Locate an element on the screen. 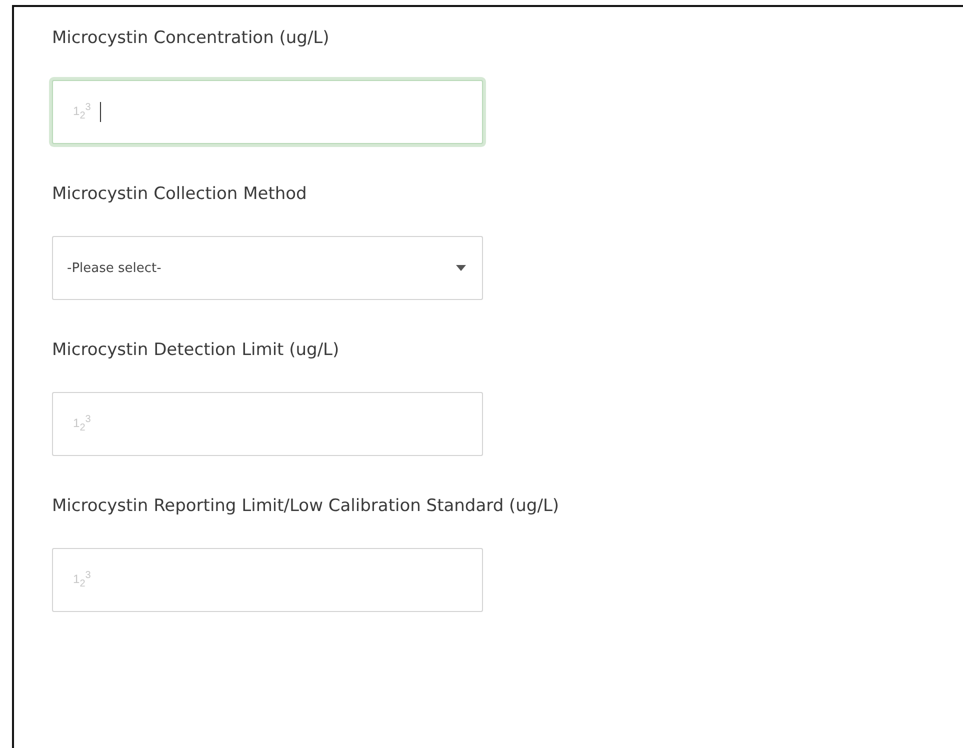 This screenshot has height=748, width=963. text-cursor is located at coordinates (100, 112).